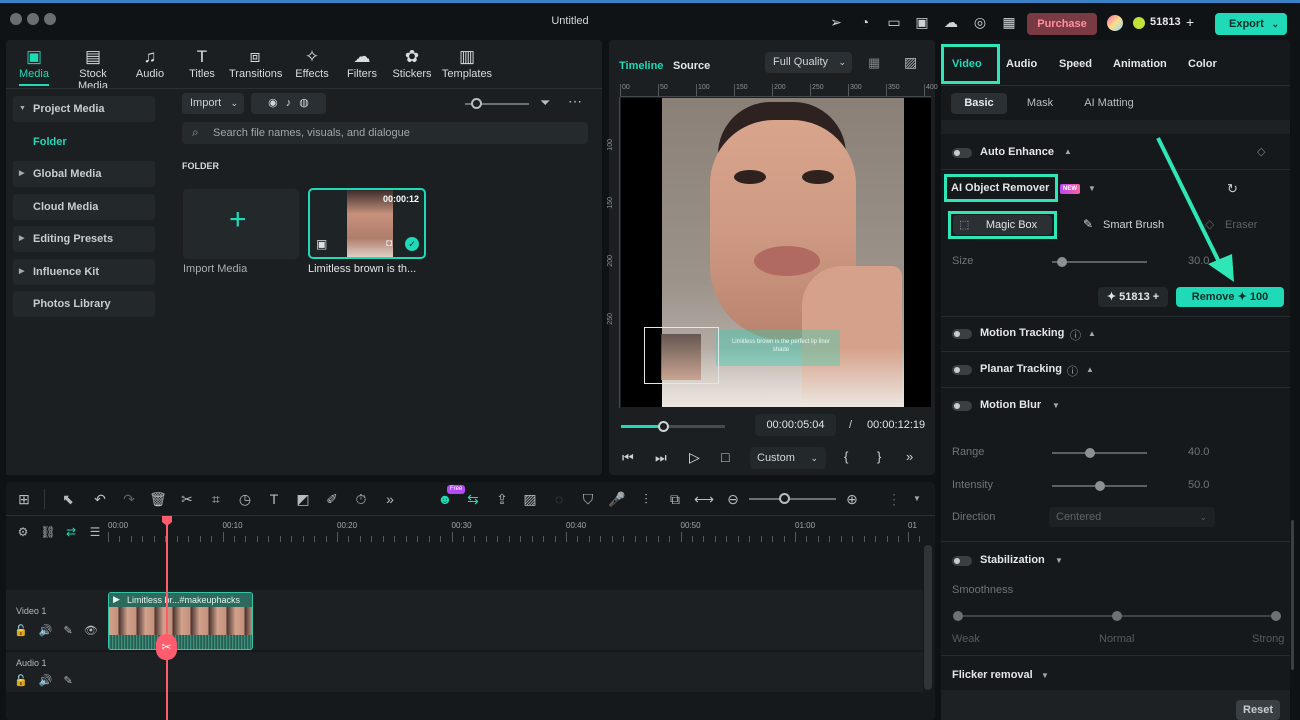  Describe the element at coordinates (180, 621) in the screenshot. I see `timeline-video-clip: ▶ Limitless br...#makeuphacks` at that location.